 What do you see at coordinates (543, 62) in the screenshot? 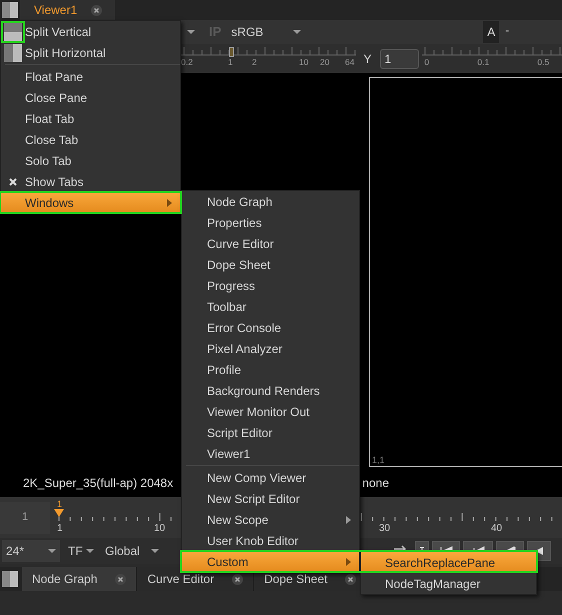
I see `ruler-label: 0.5` at bounding box center [543, 62].